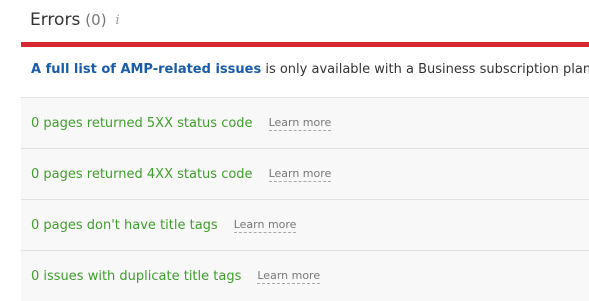  Describe the element at coordinates (96, 20) in the screenshot. I see `error-count: (0)` at that location.